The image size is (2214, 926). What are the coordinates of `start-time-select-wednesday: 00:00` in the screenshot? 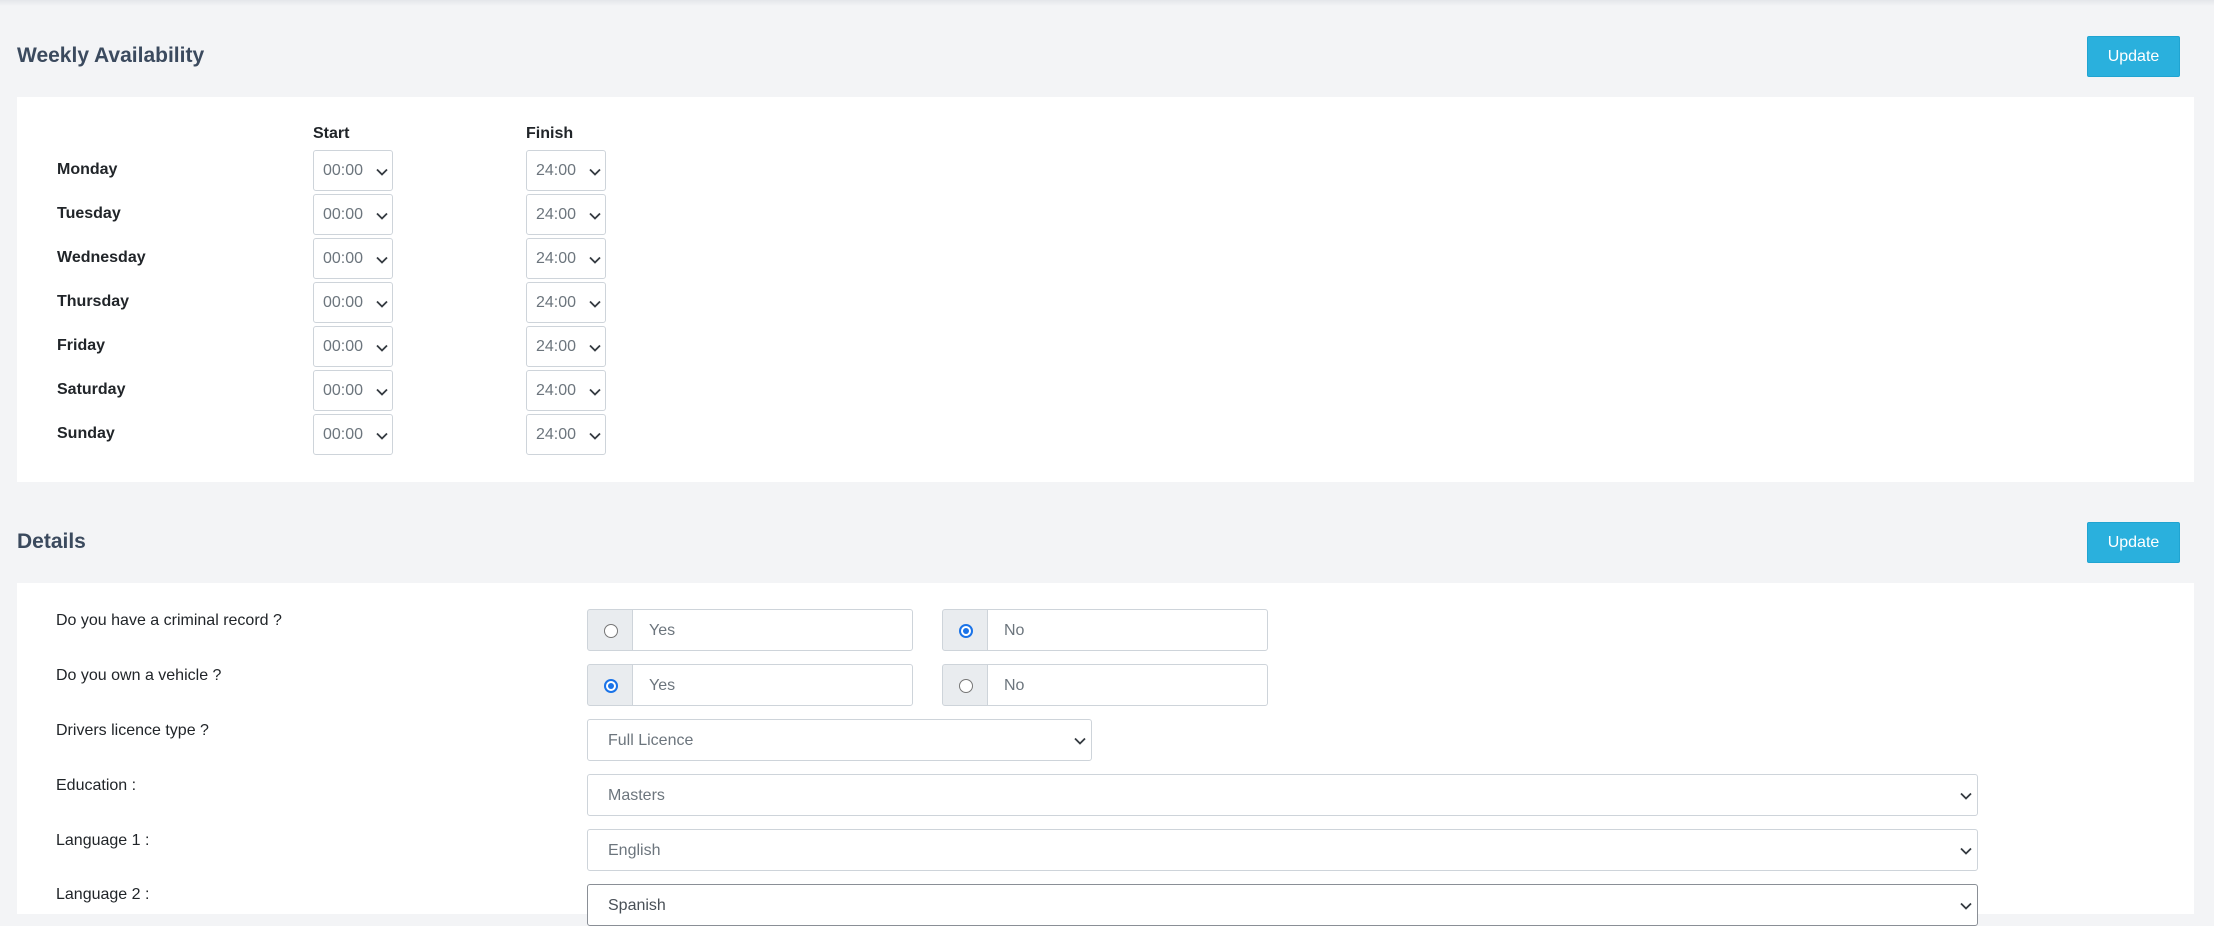 It's located at (353, 258).